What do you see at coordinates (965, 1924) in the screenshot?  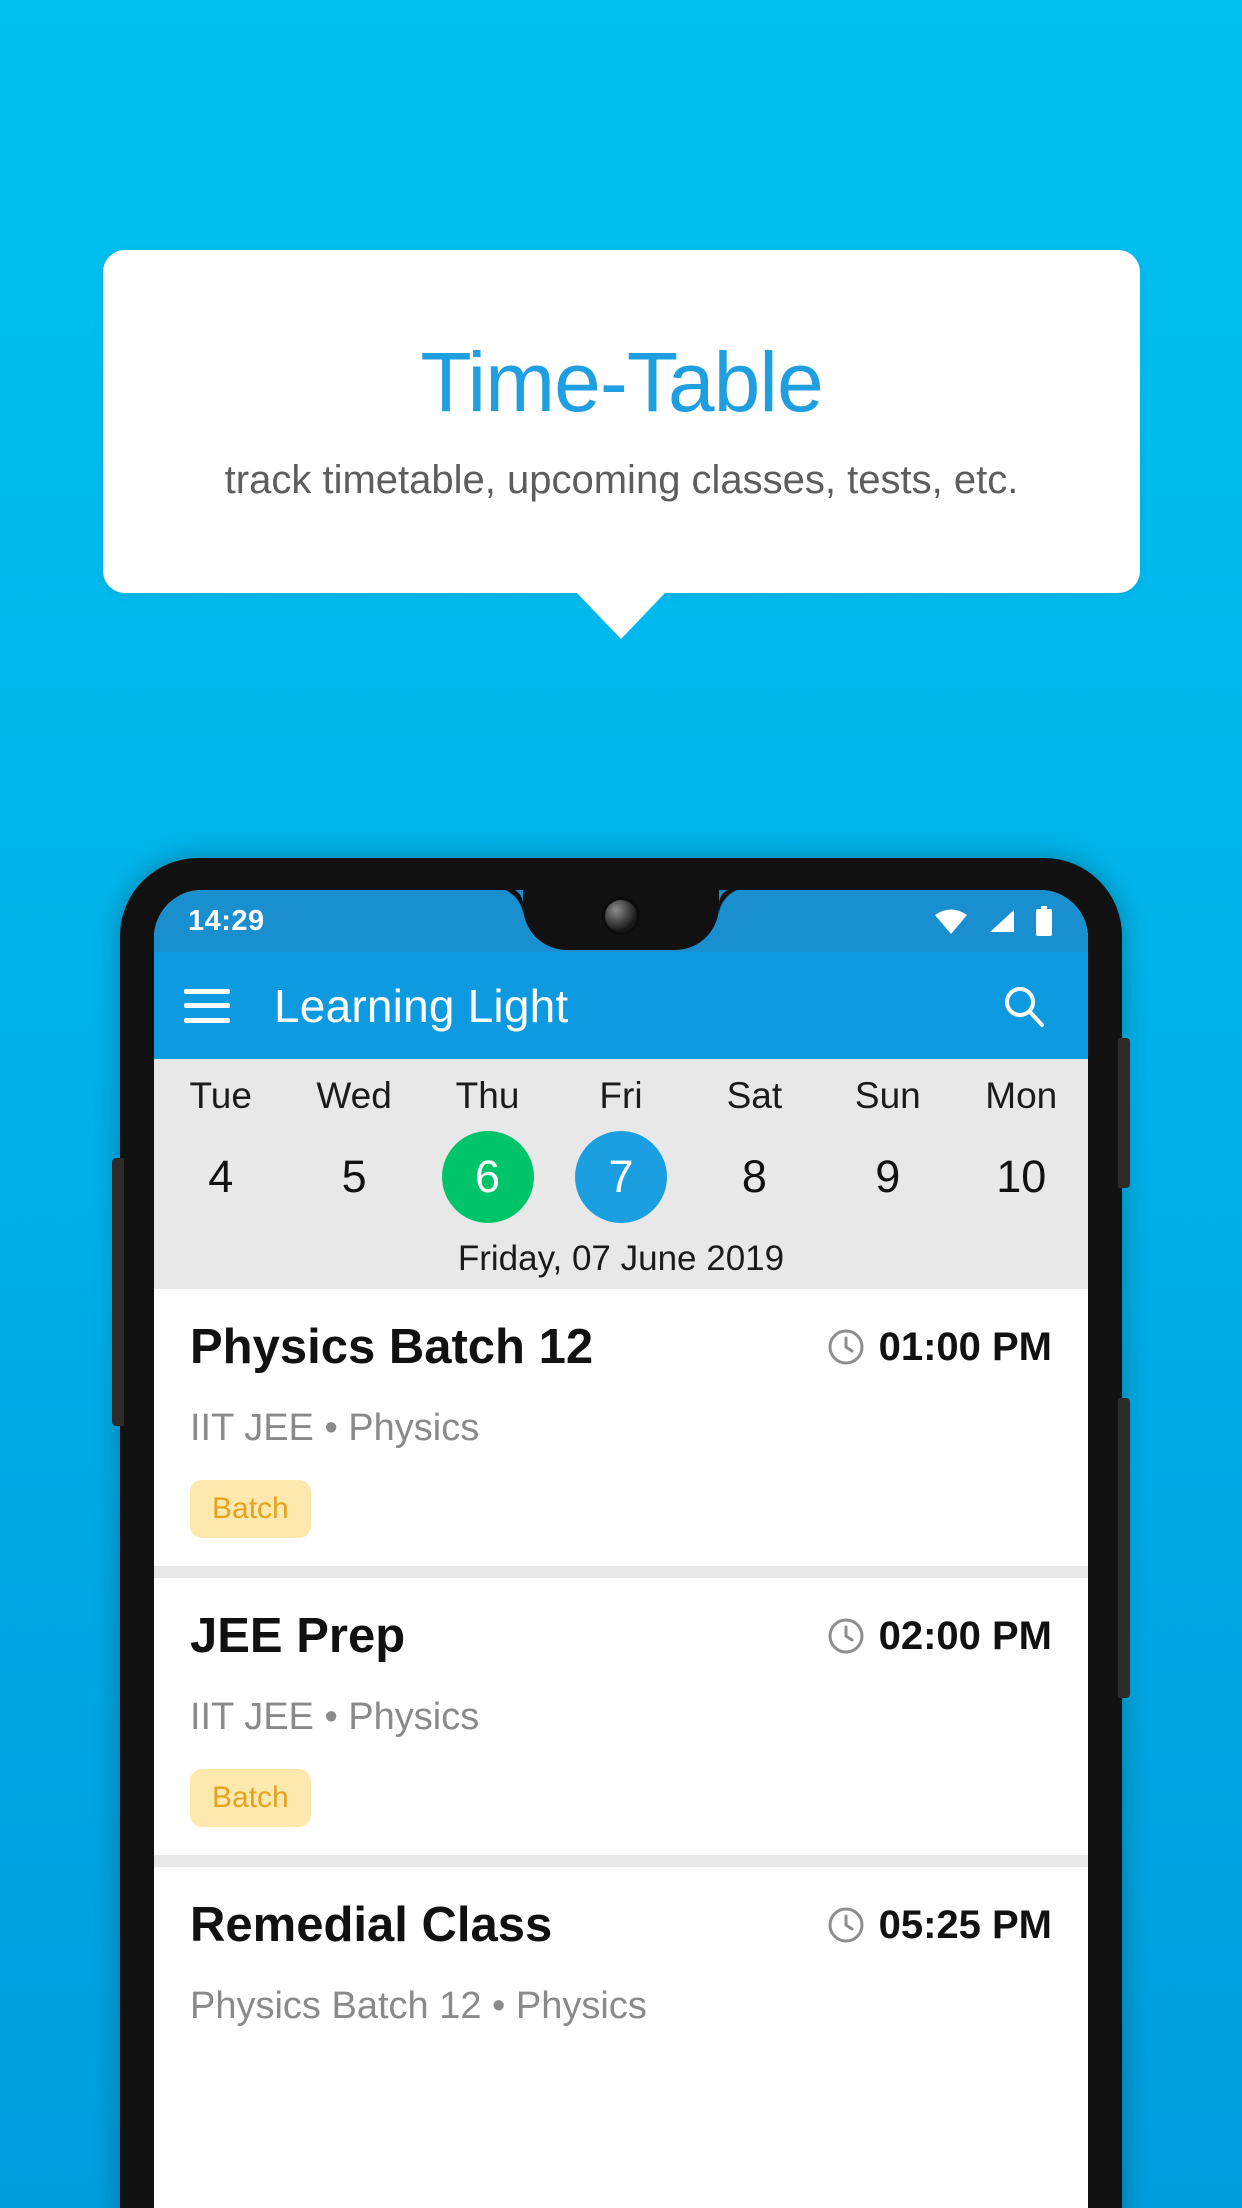 I see `class-time: 05:25 PM` at bounding box center [965, 1924].